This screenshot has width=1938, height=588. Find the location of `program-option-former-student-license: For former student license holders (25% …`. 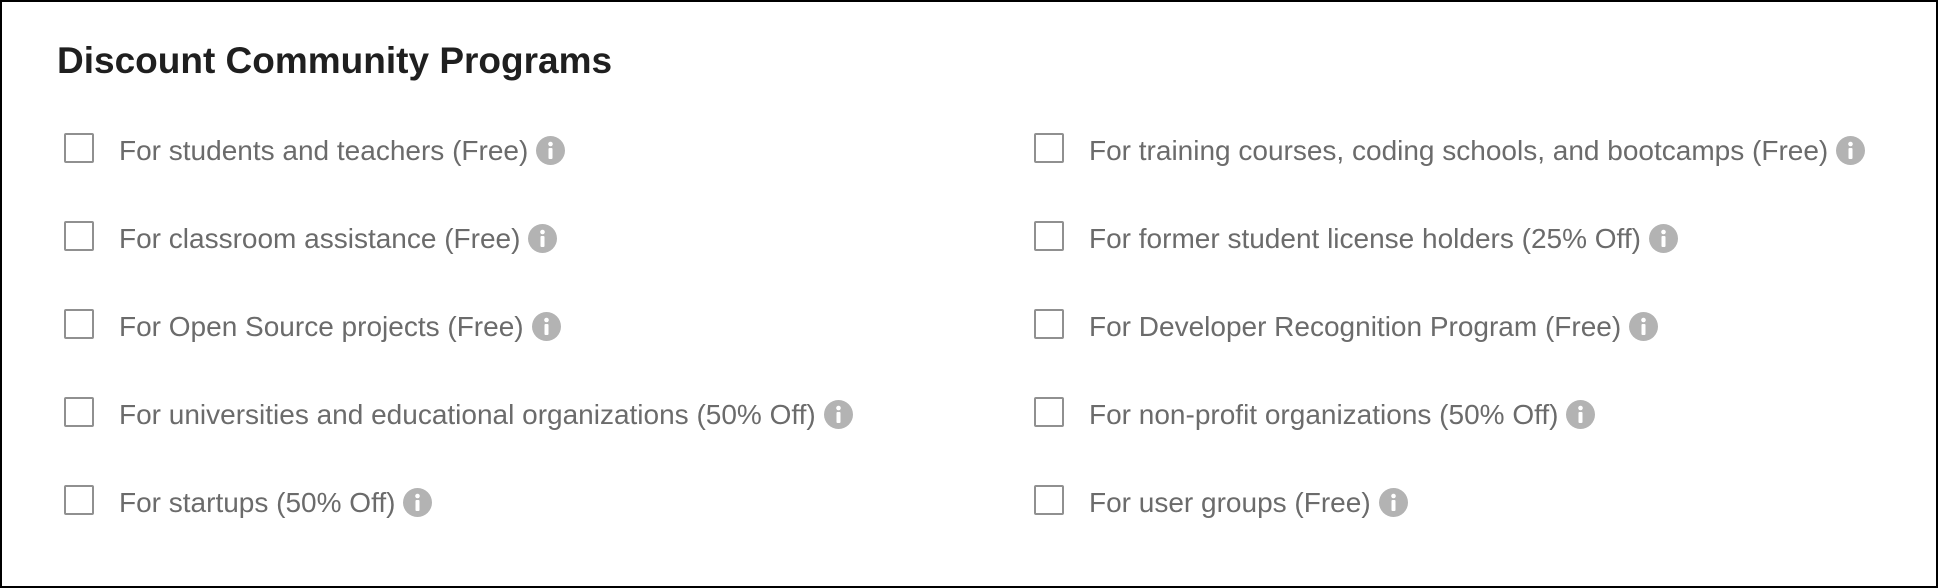

program-option-former-student-license: For former student license holders (25% … is located at coordinates (1449, 239).